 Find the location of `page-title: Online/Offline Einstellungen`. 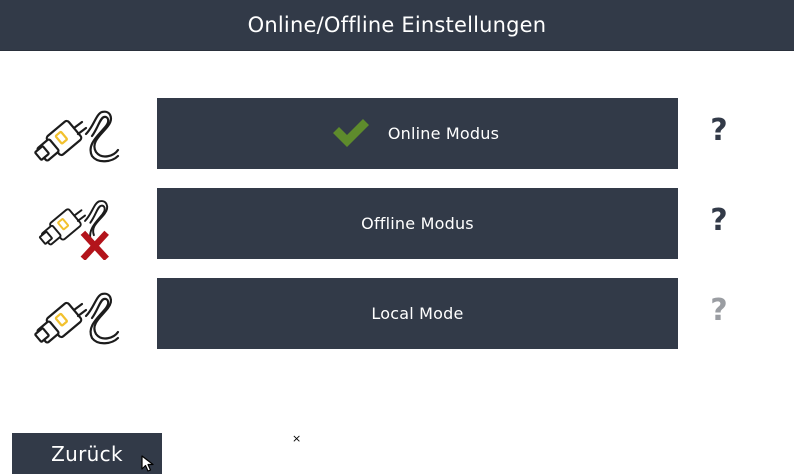

page-title: Online/Offline Einstellungen is located at coordinates (397, 25).